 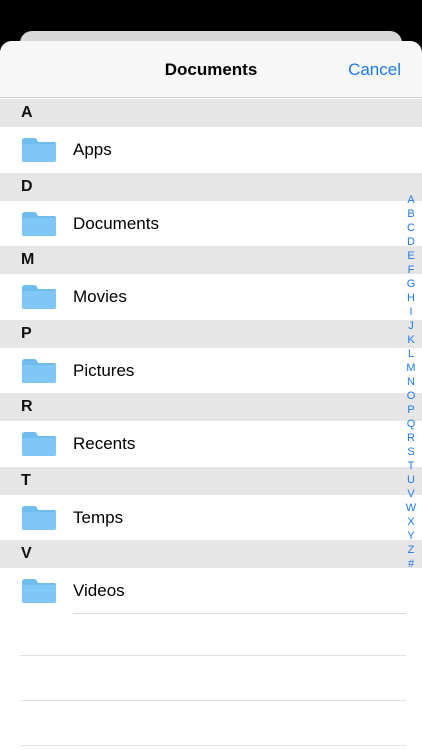 What do you see at coordinates (411, 564) in the screenshot?
I see `index-letter: #` at bounding box center [411, 564].